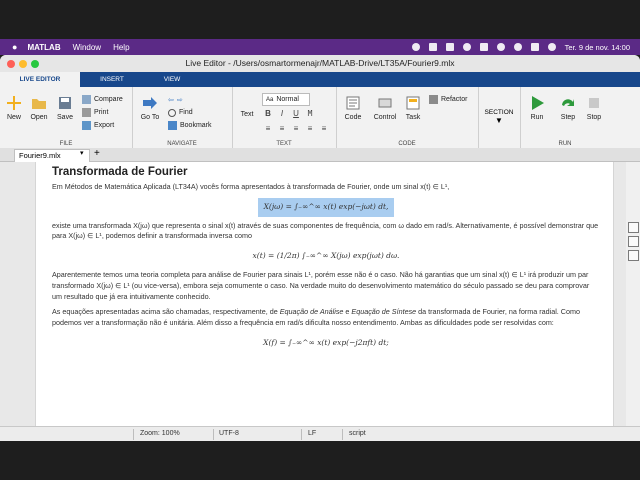 Image resolution: width=640 pixels, height=480 pixels. I want to click on p4-emphasis-synthesis: Equação de Síntese, so click(384, 312).